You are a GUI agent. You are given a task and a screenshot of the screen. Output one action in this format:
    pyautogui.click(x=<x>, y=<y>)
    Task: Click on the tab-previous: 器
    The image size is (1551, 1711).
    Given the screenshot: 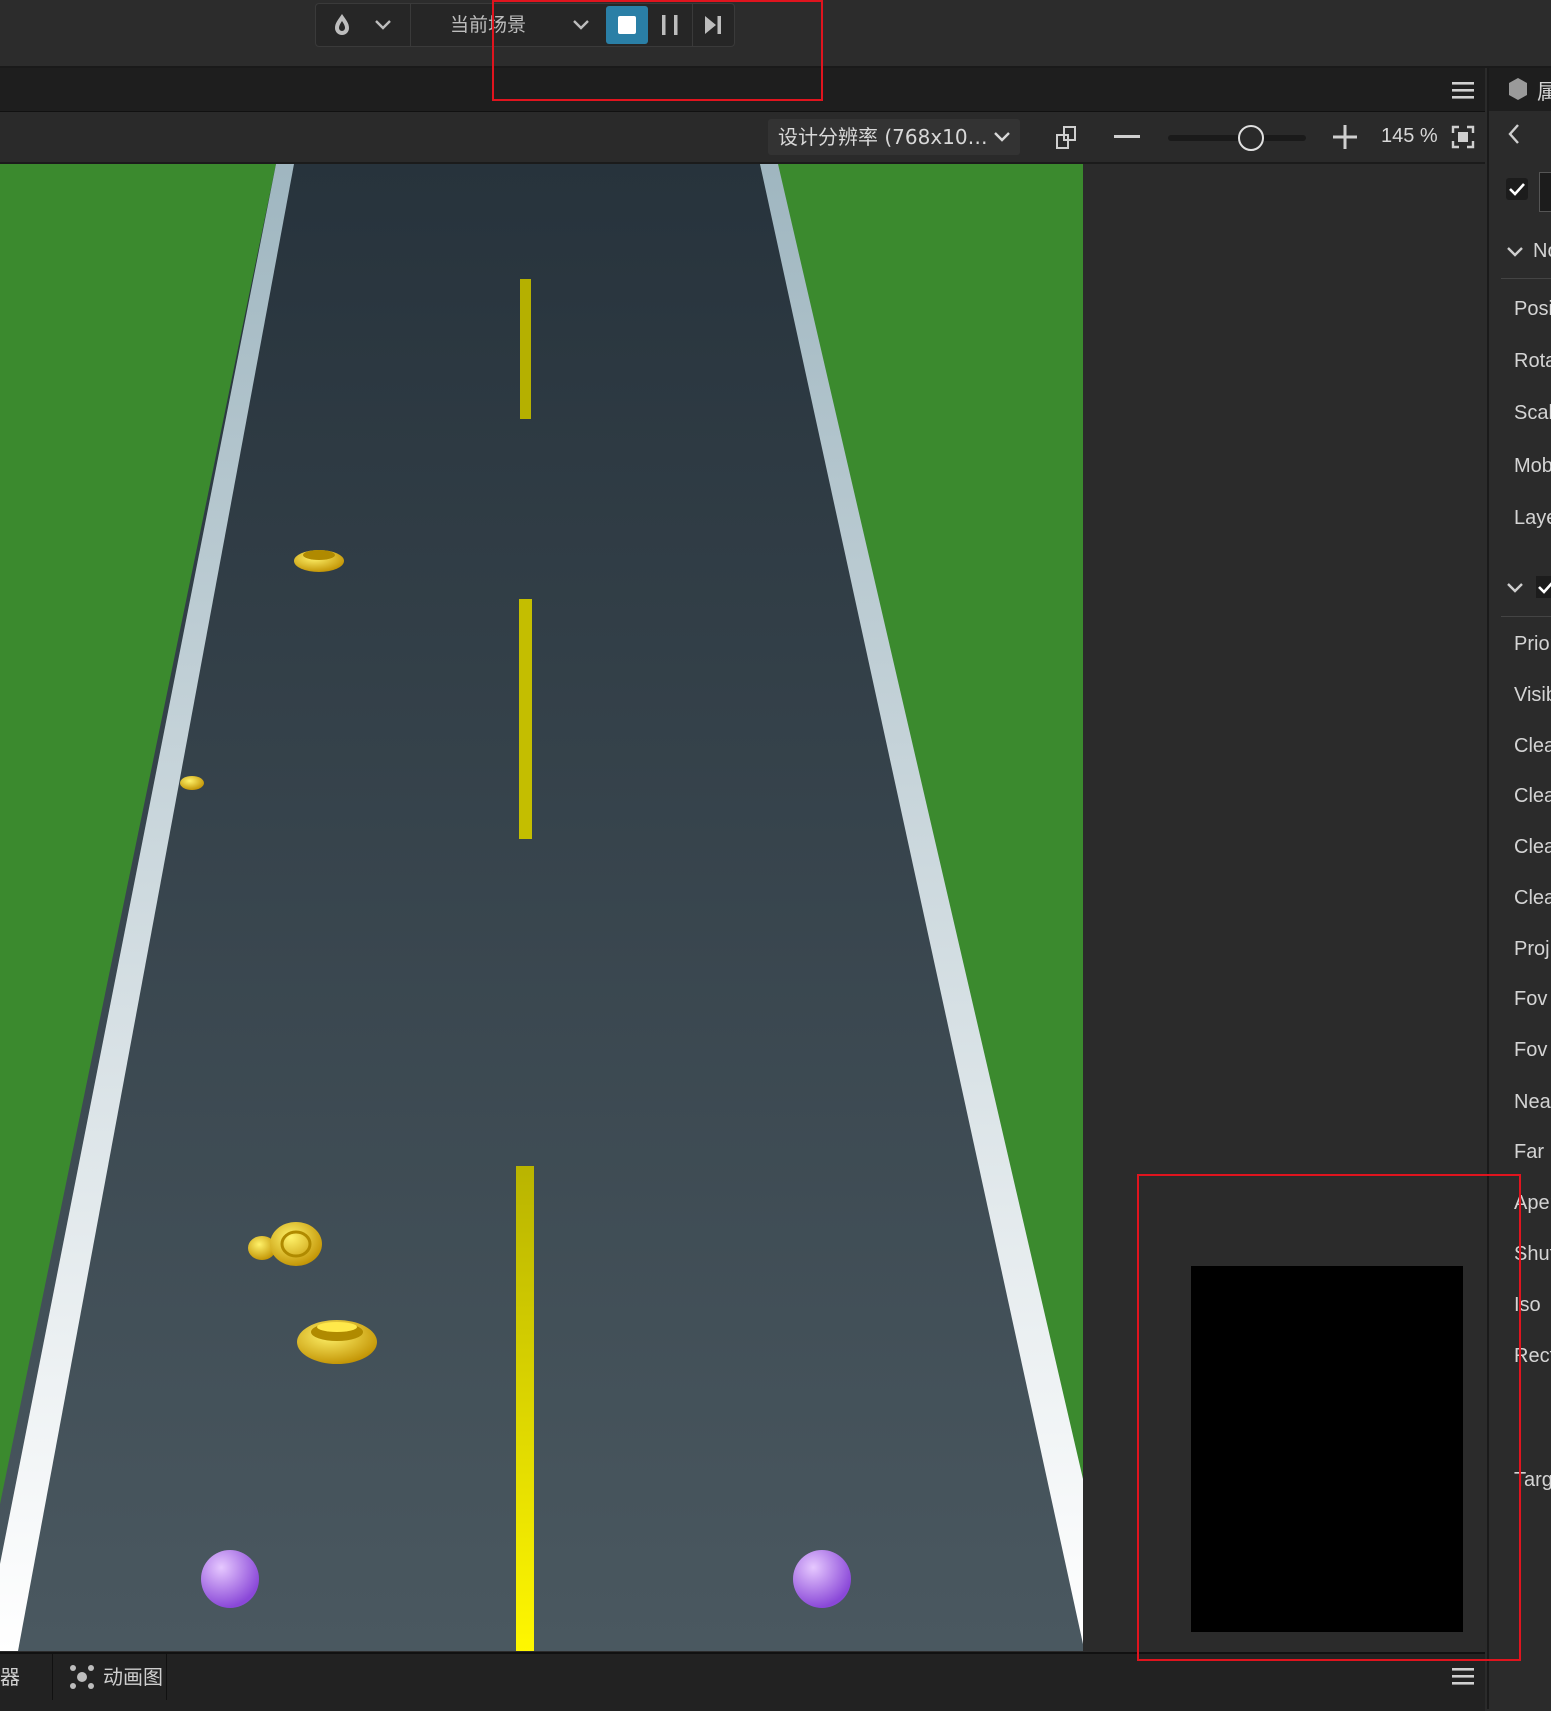 What is the action you would take?
    pyautogui.click(x=10, y=1677)
    